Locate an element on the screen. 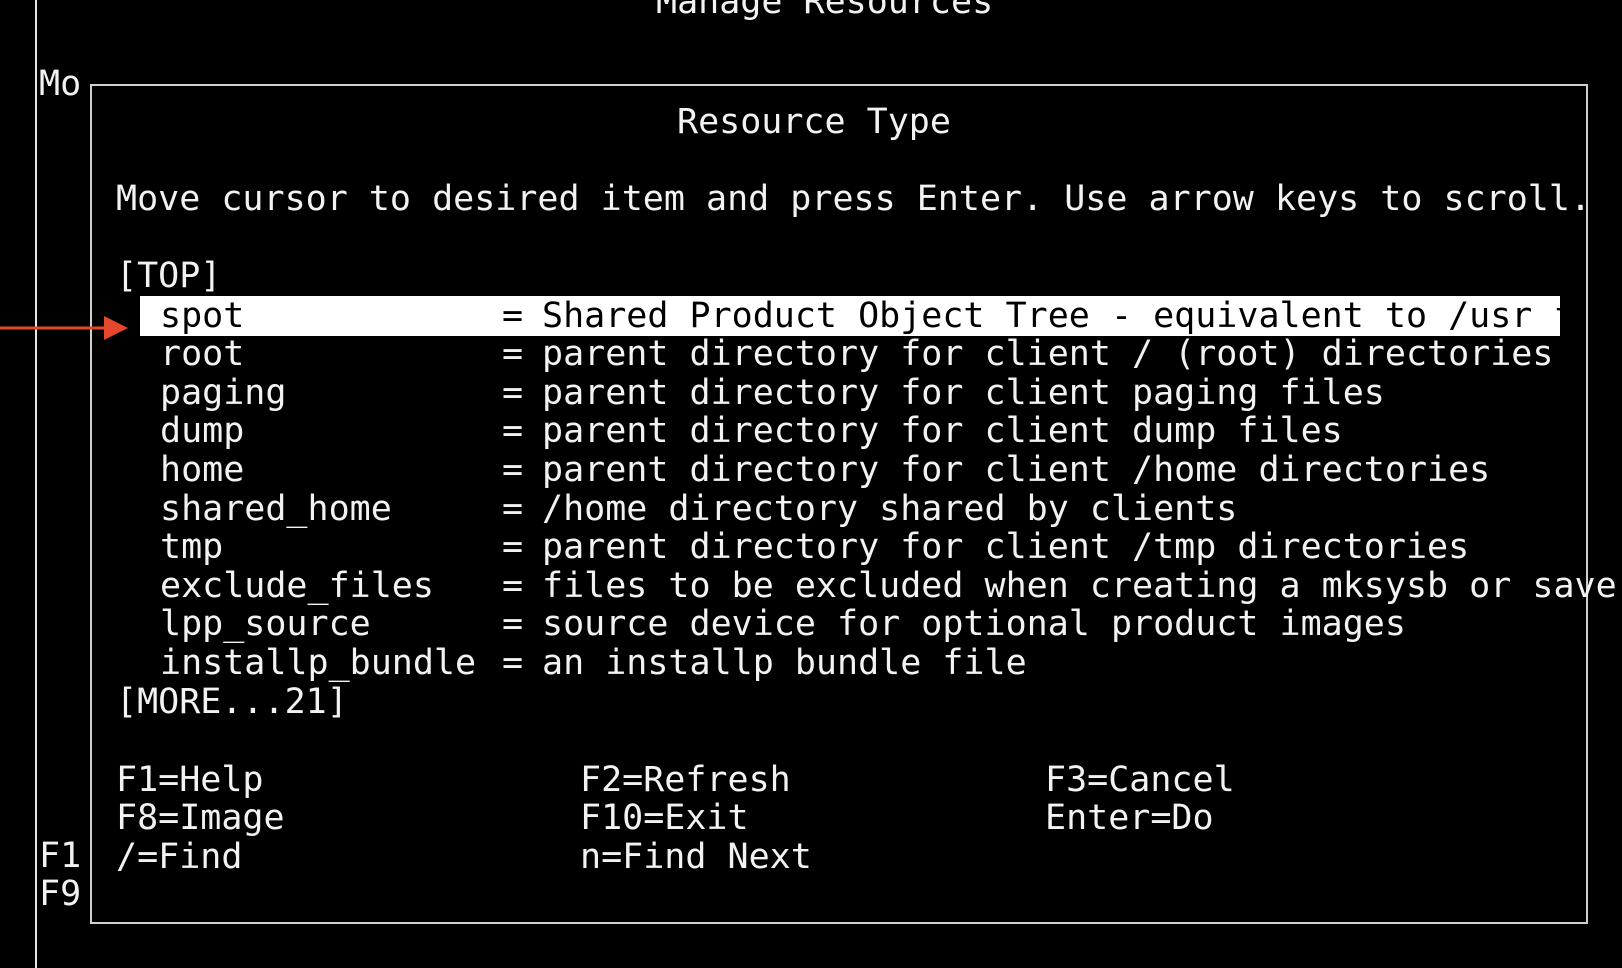 The width and height of the screenshot is (1622, 968). list-item-key: installp_bundle is located at coordinates (318, 663).